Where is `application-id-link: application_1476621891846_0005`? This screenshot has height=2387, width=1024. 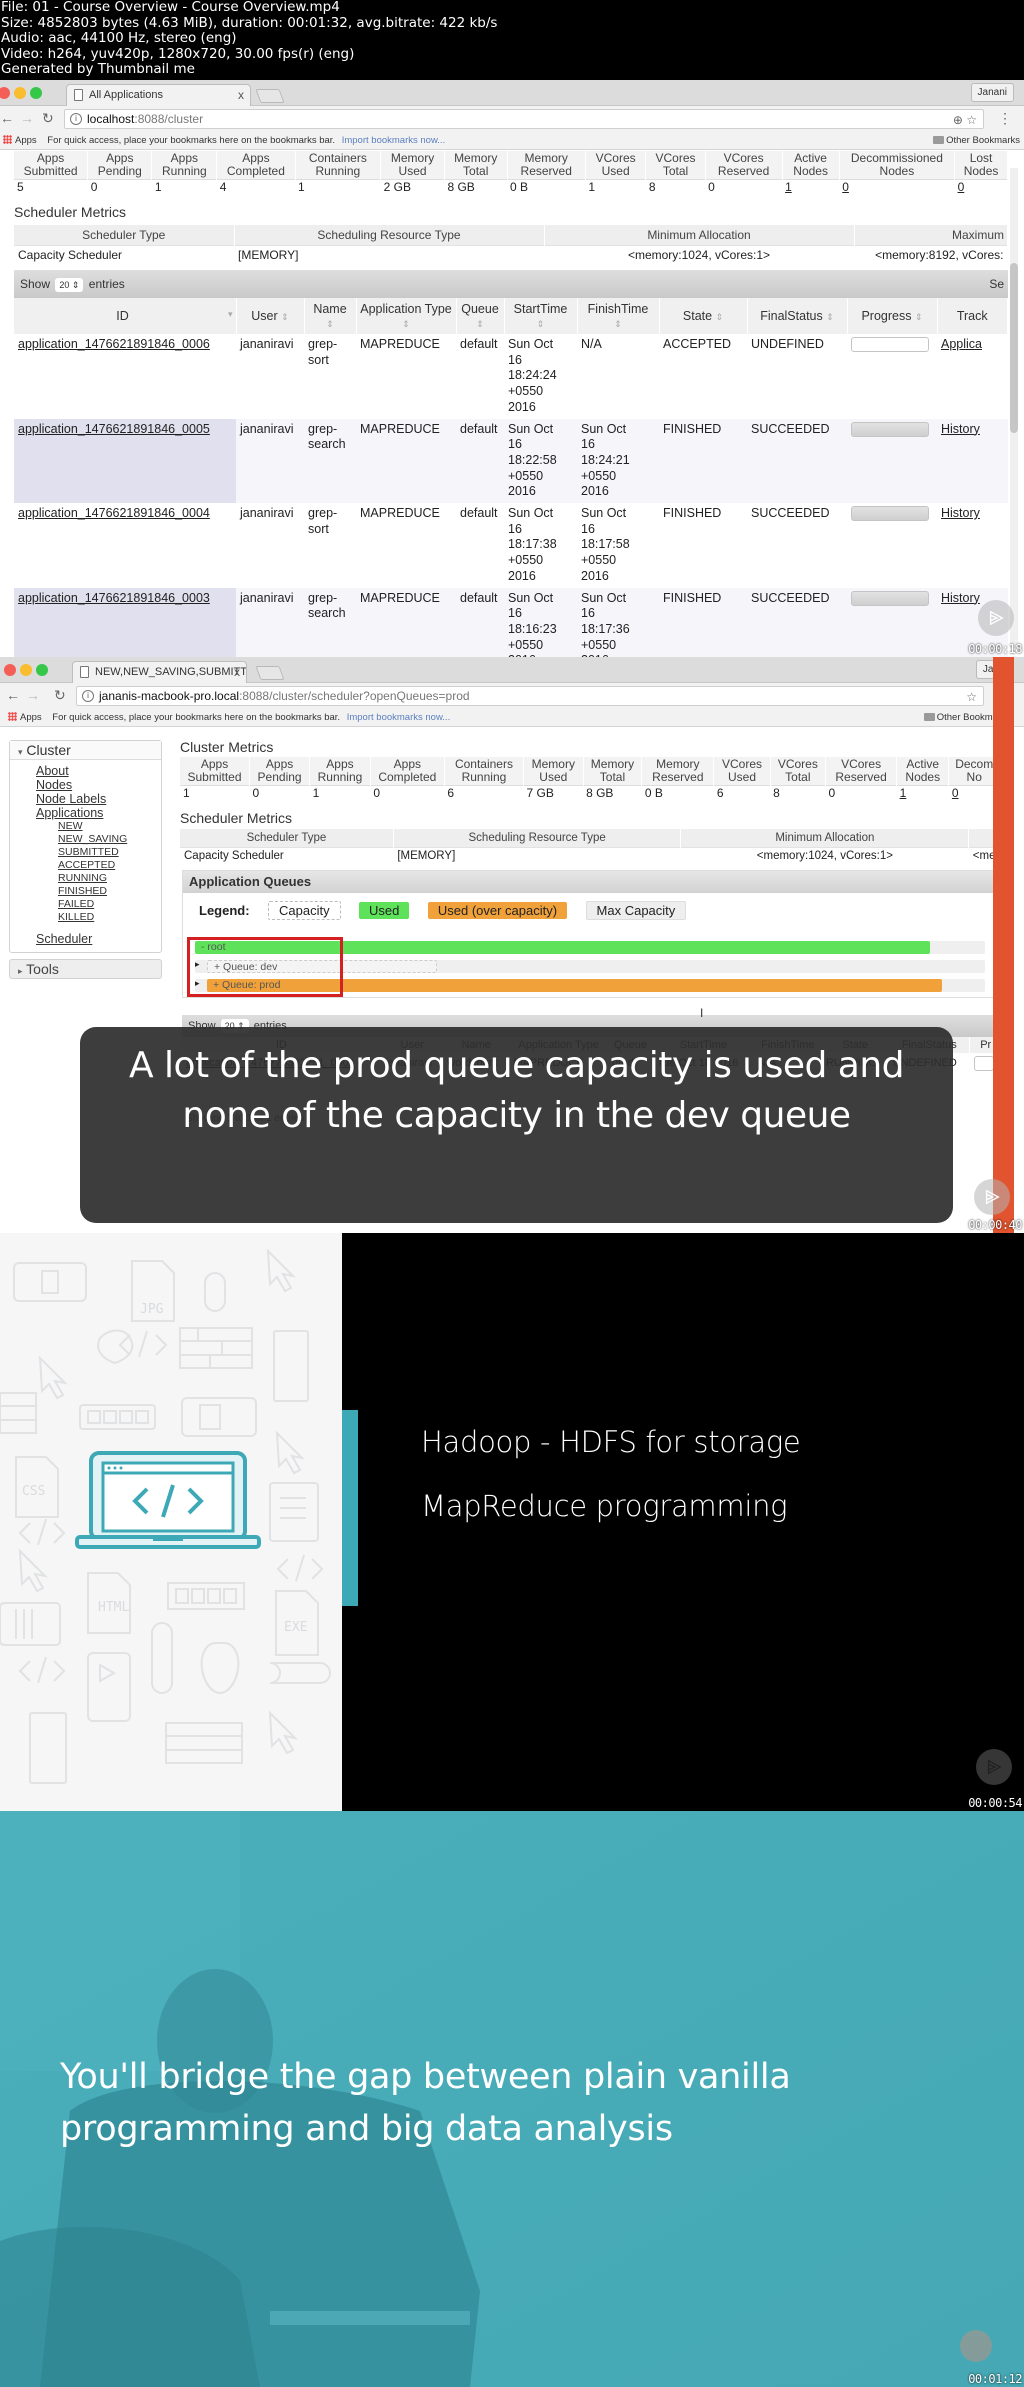 application-id-link: application_1476621891846_0005 is located at coordinates (114, 429).